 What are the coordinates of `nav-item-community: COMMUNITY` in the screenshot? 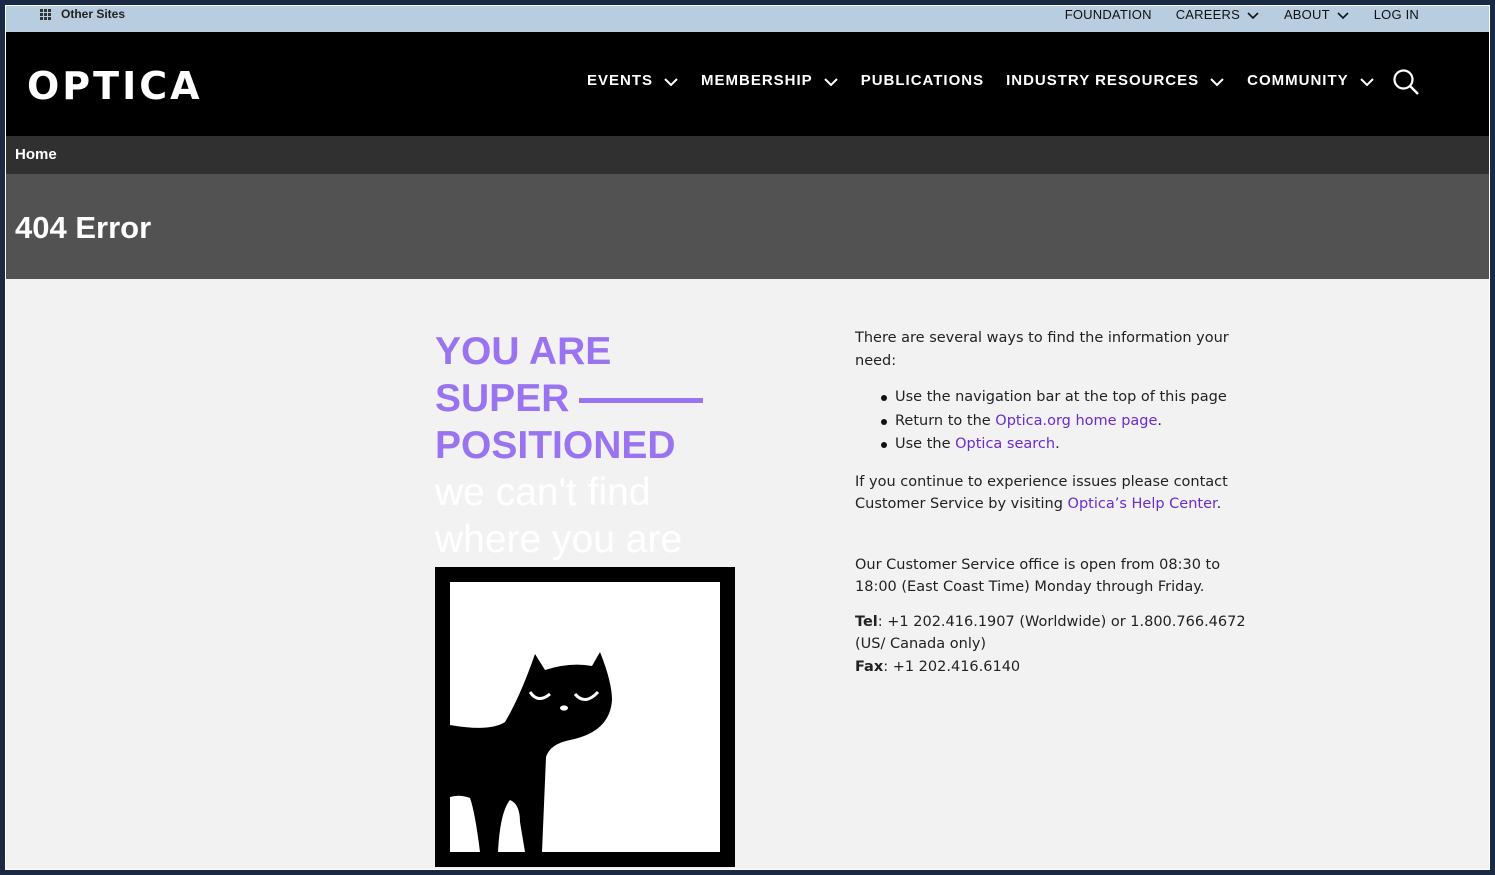 It's located at (1311, 80).